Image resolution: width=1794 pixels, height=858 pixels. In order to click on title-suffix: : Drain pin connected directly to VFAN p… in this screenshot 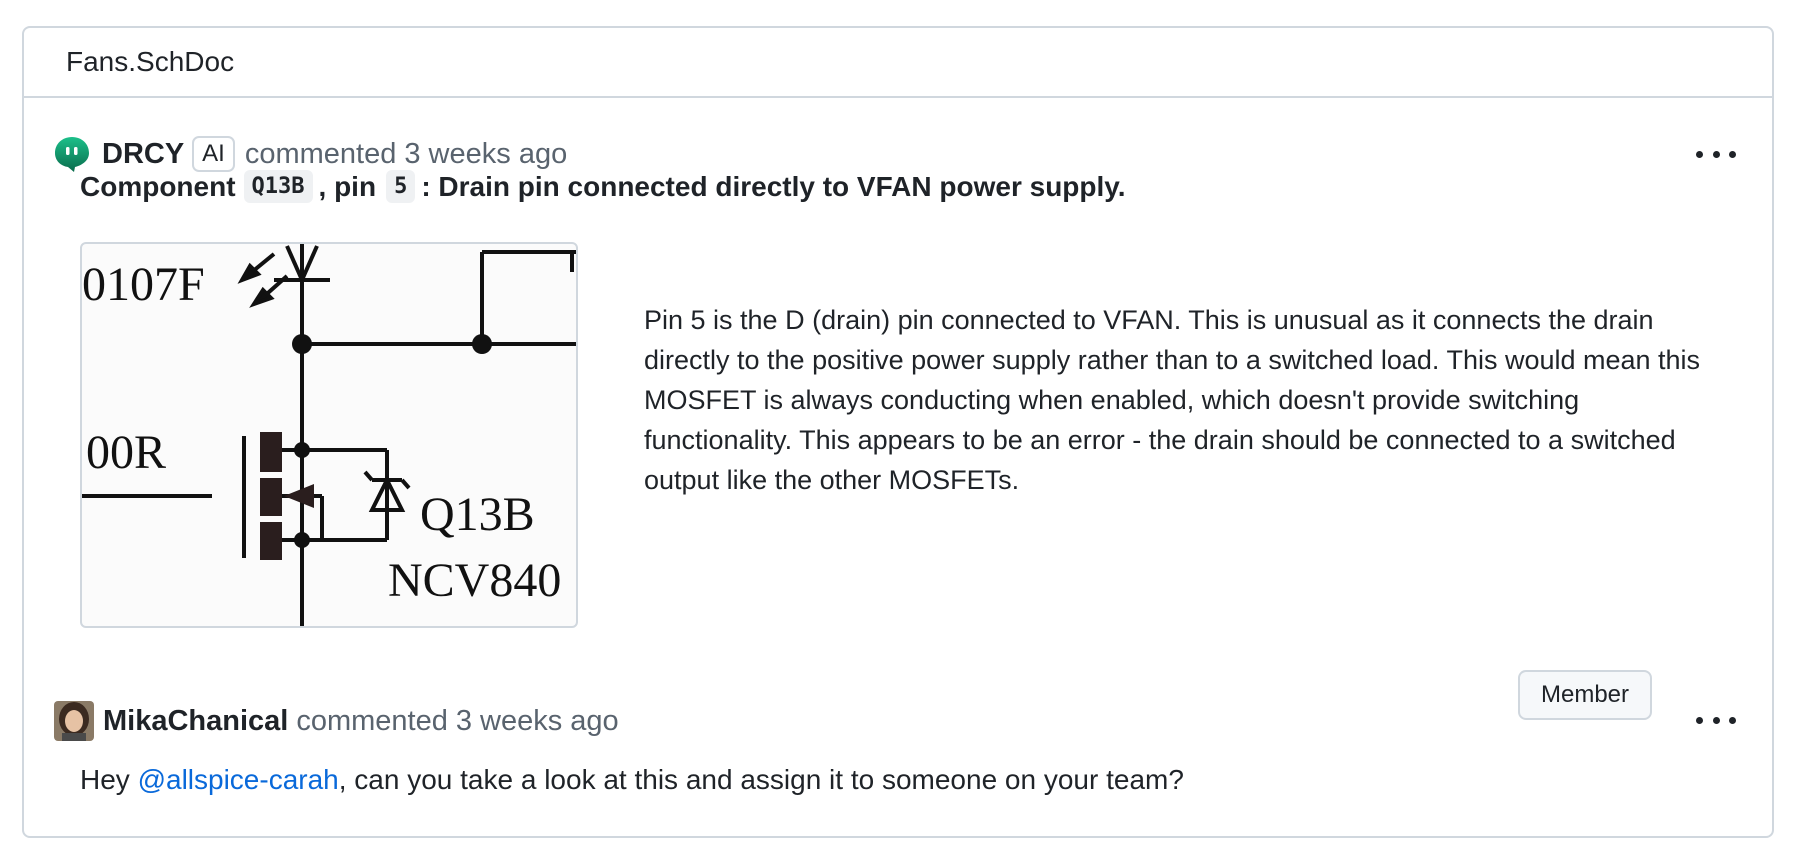, I will do `click(773, 186)`.